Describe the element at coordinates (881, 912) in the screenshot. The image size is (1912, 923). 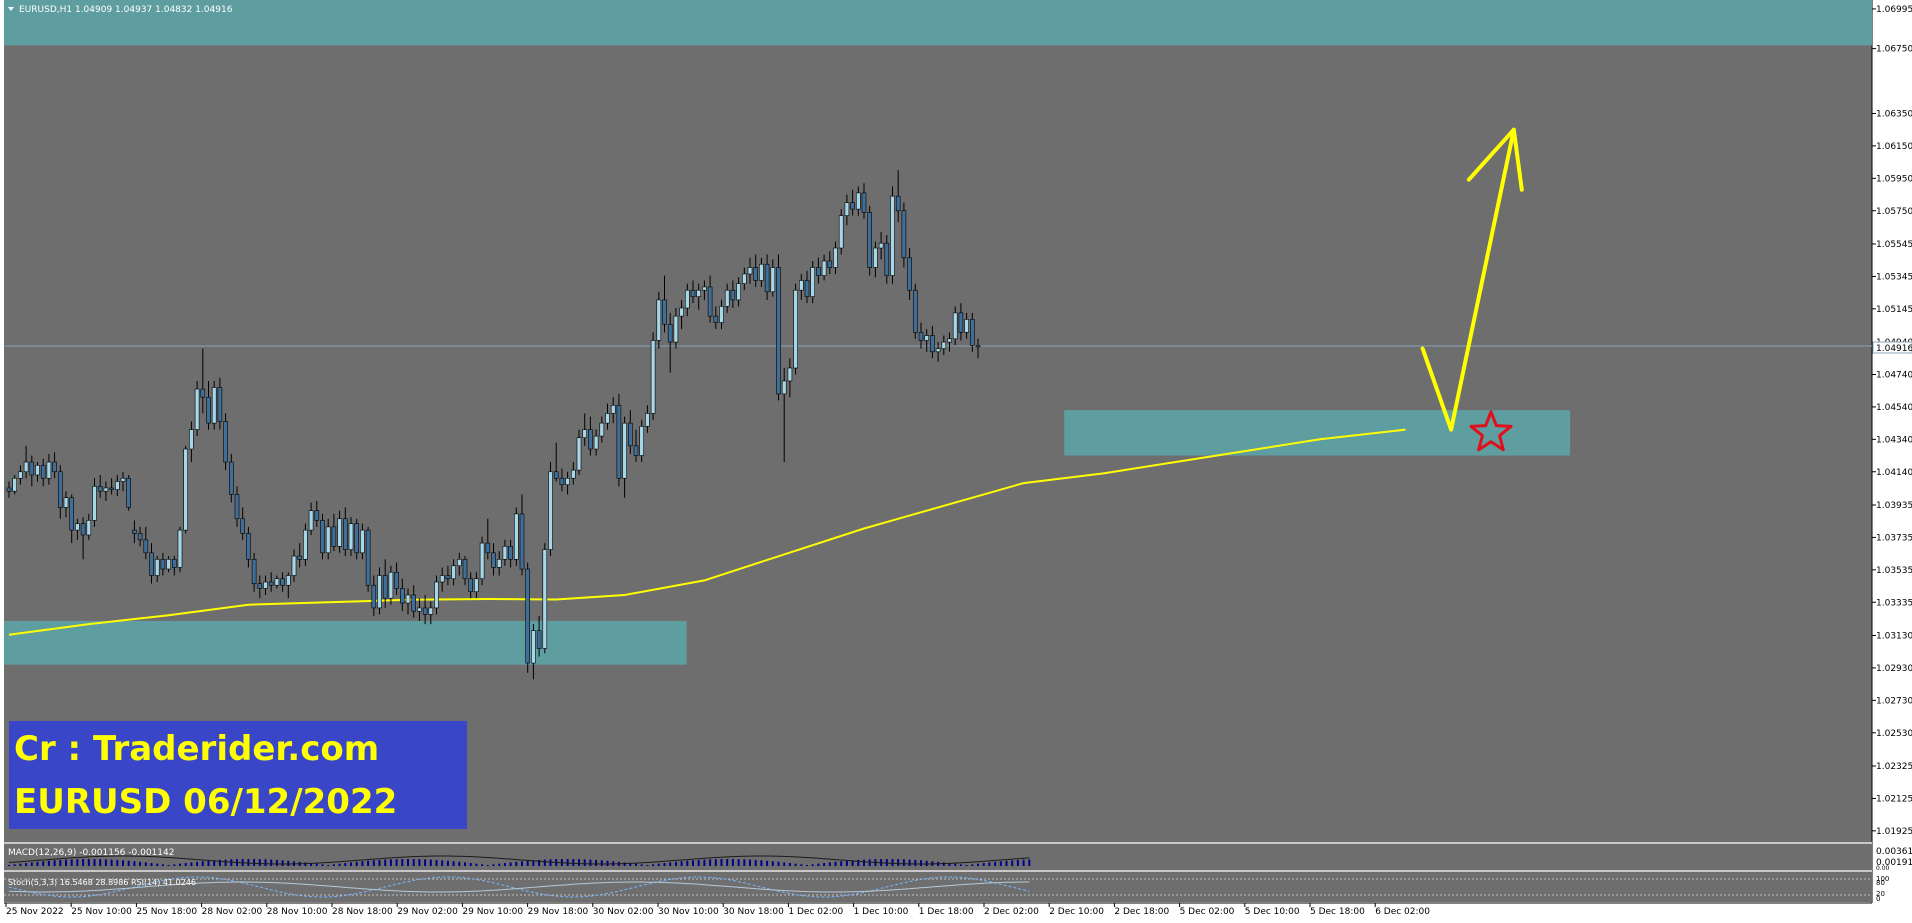
I see `time-tick-label: 1 Dec 10:00` at that location.